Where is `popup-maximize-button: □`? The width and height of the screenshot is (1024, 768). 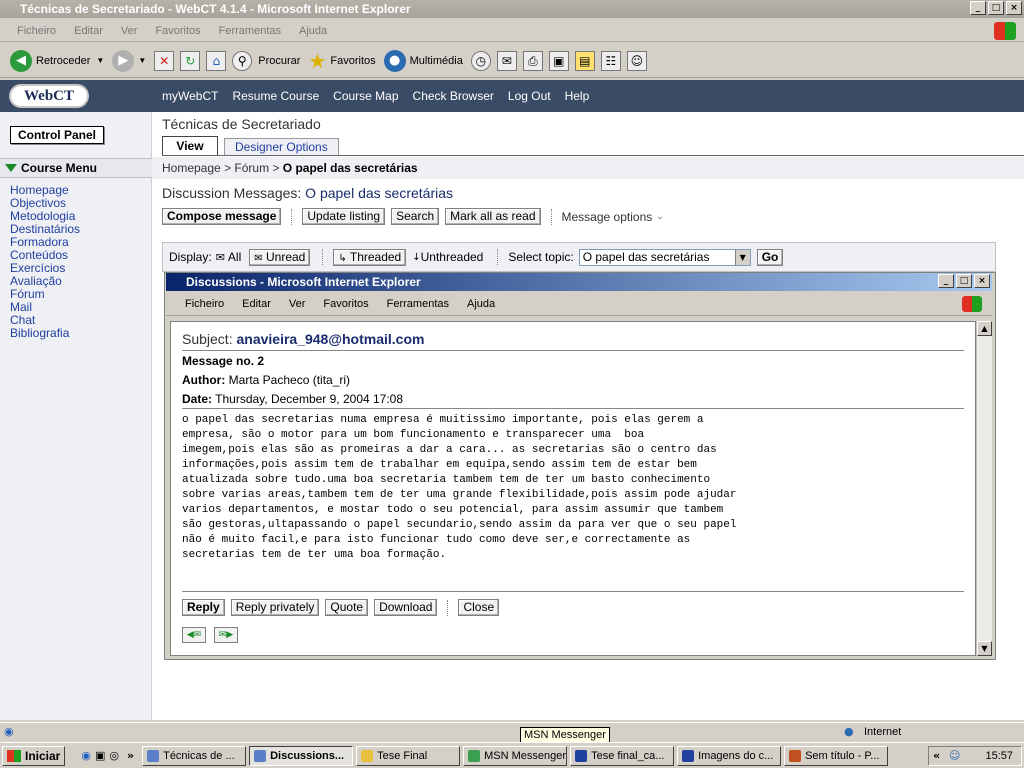
popup-maximize-button: □ is located at coordinates (964, 281).